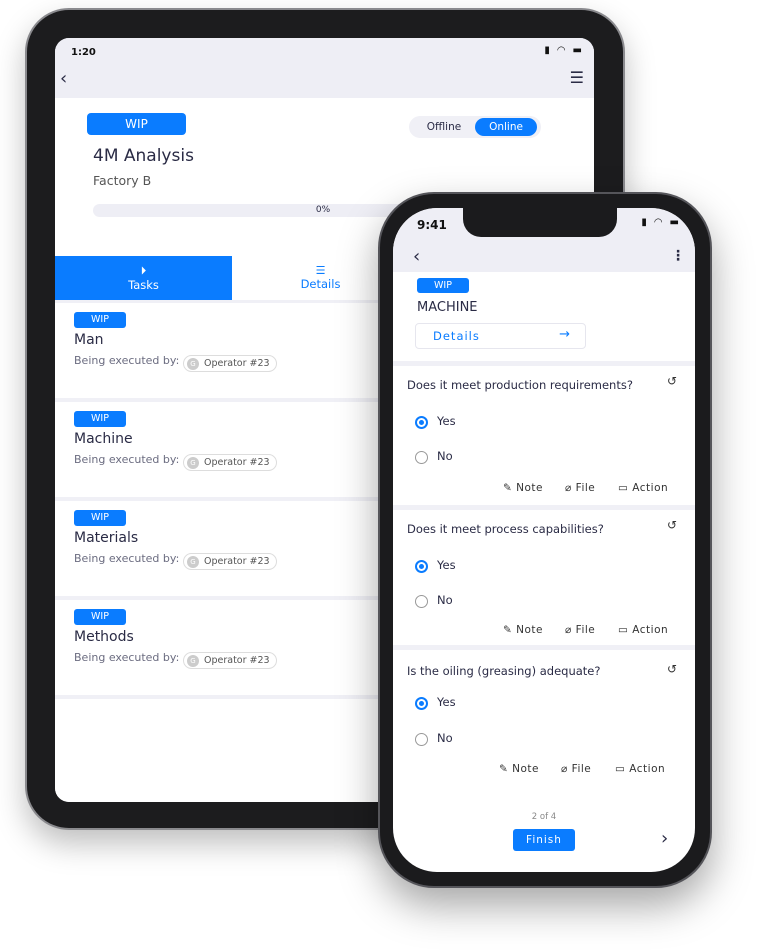 Image resolution: width=770 pixels, height=950 pixels. What do you see at coordinates (106, 538) in the screenshot?
I see `task-title: Materials` at bounding box center [106, 538].